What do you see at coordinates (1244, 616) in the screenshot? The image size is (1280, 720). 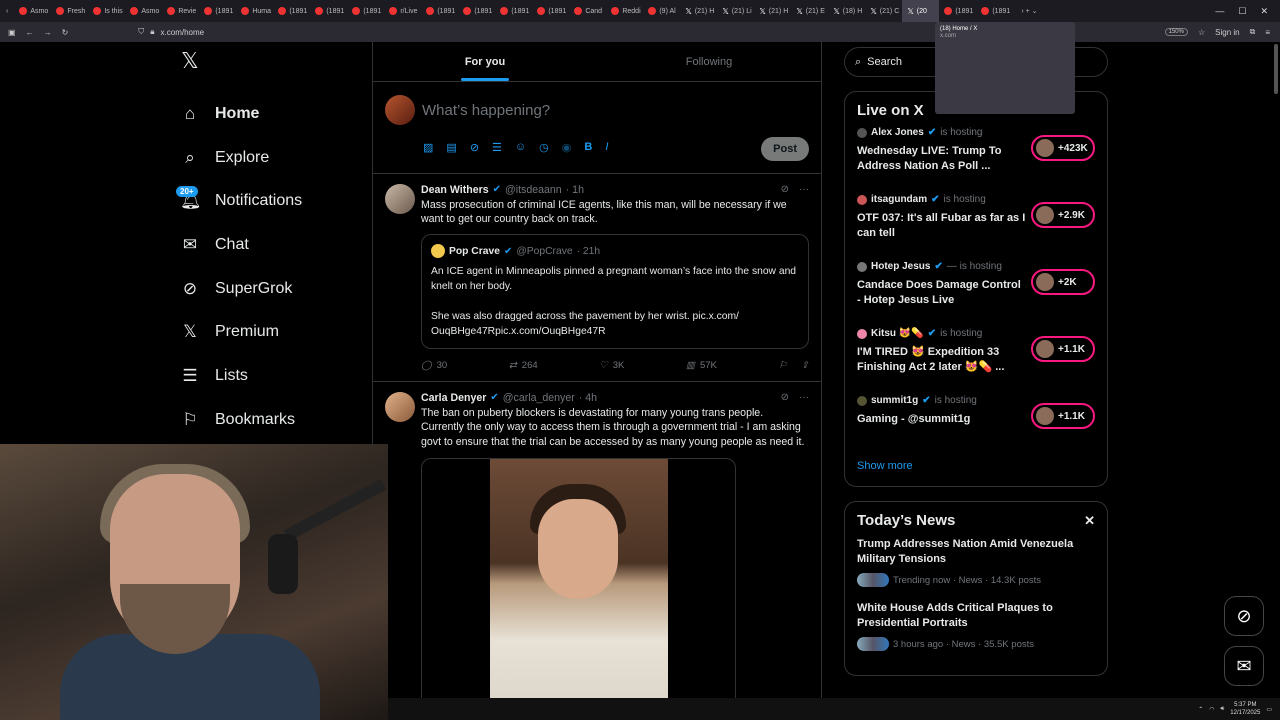 I see `grok-fab-button: ⊘` at bounding box center [1244, 616].